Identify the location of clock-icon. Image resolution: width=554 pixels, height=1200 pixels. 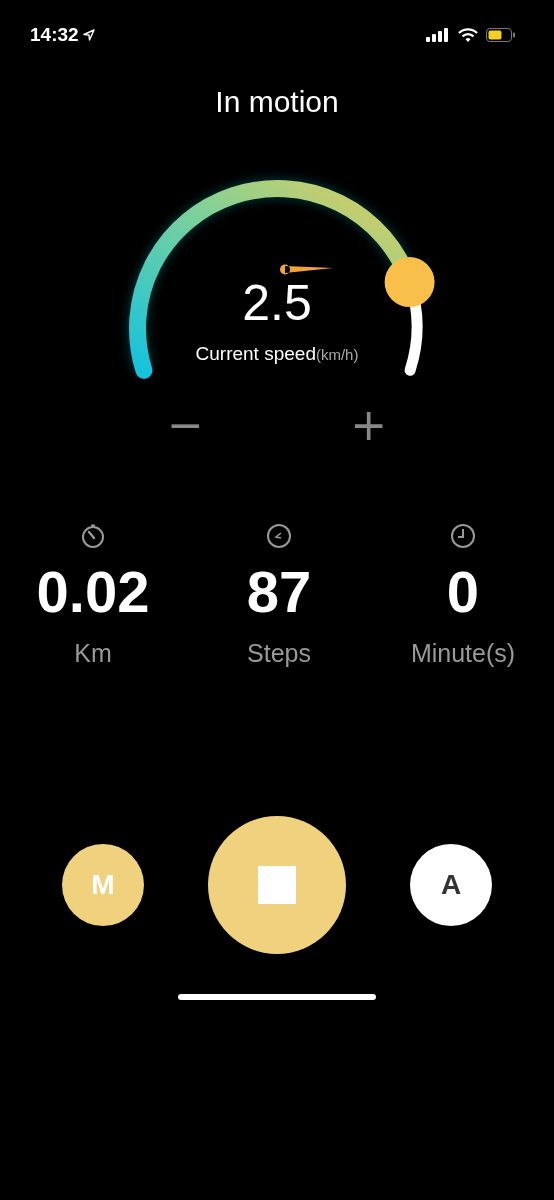
(463, 536).